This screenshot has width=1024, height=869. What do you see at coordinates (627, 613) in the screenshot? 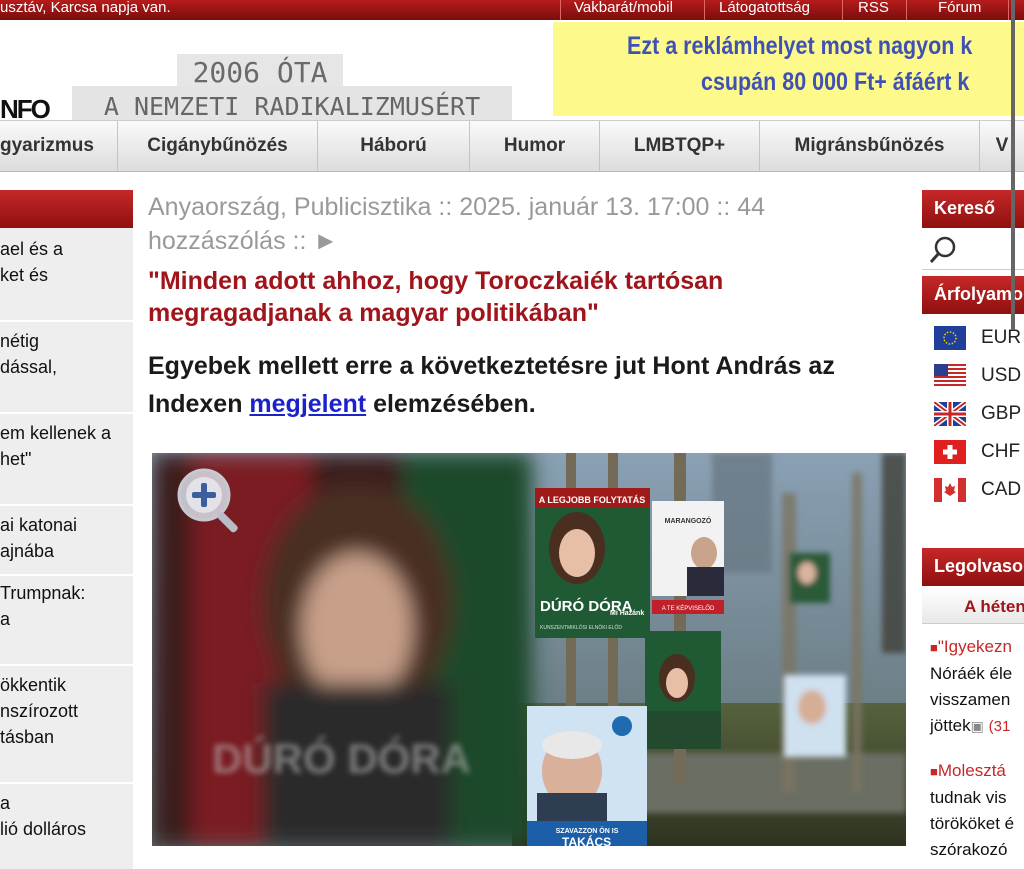
I see `svg-text: Mi Hazánk` at bounding box center [627, 613].